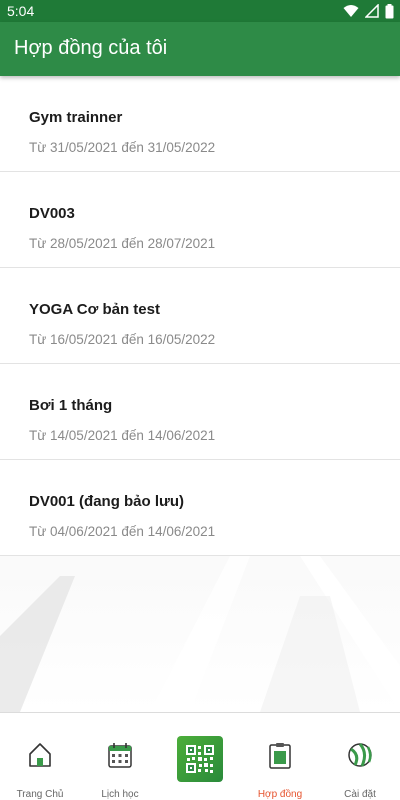 This screenshot has width=400, height=800. I want to click on page-title: Hợp đồng của tôi, so click(91, 48).